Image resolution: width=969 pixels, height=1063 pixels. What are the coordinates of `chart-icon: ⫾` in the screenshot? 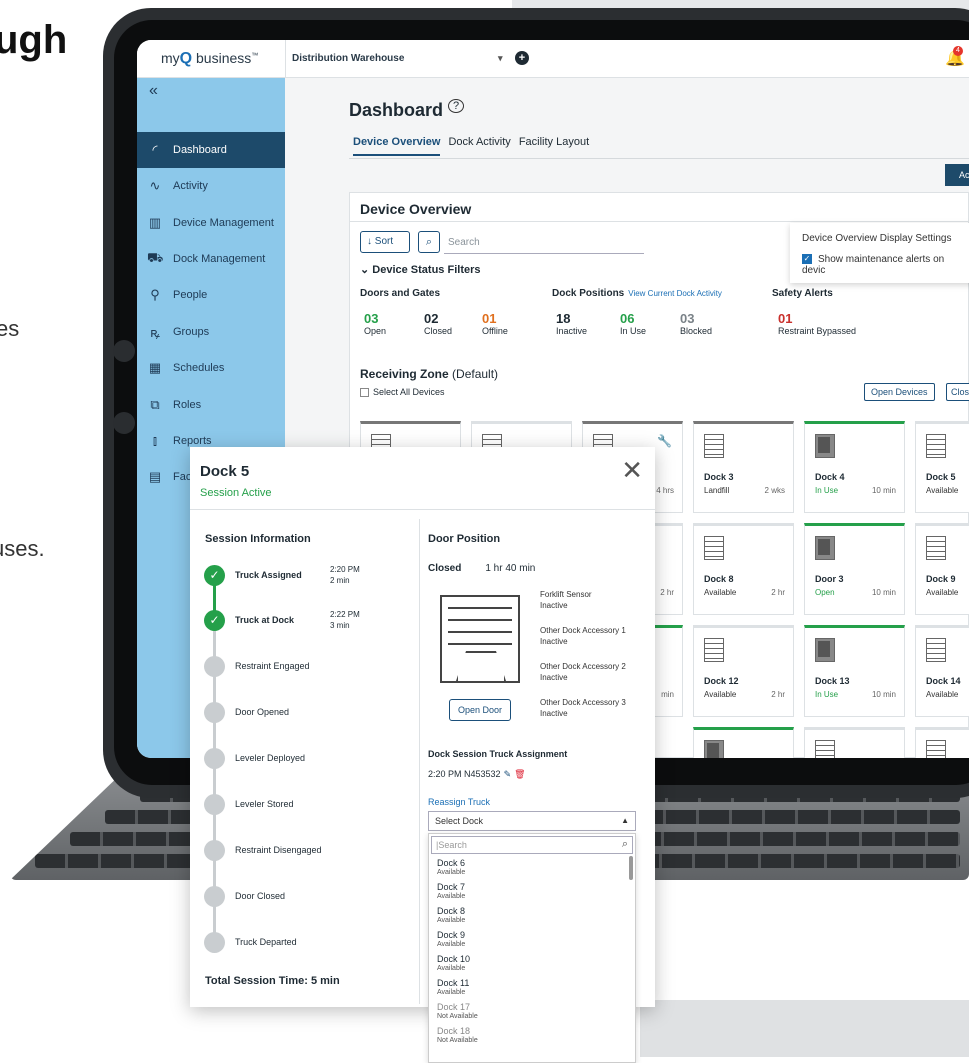 It's located at (155, 440).